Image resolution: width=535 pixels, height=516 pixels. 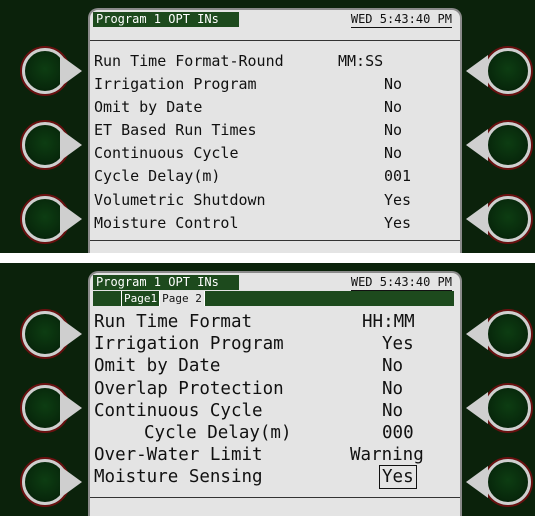 I want to click on option-row: Run Time Format-Round MM:SS, so click(x=273, y=61).